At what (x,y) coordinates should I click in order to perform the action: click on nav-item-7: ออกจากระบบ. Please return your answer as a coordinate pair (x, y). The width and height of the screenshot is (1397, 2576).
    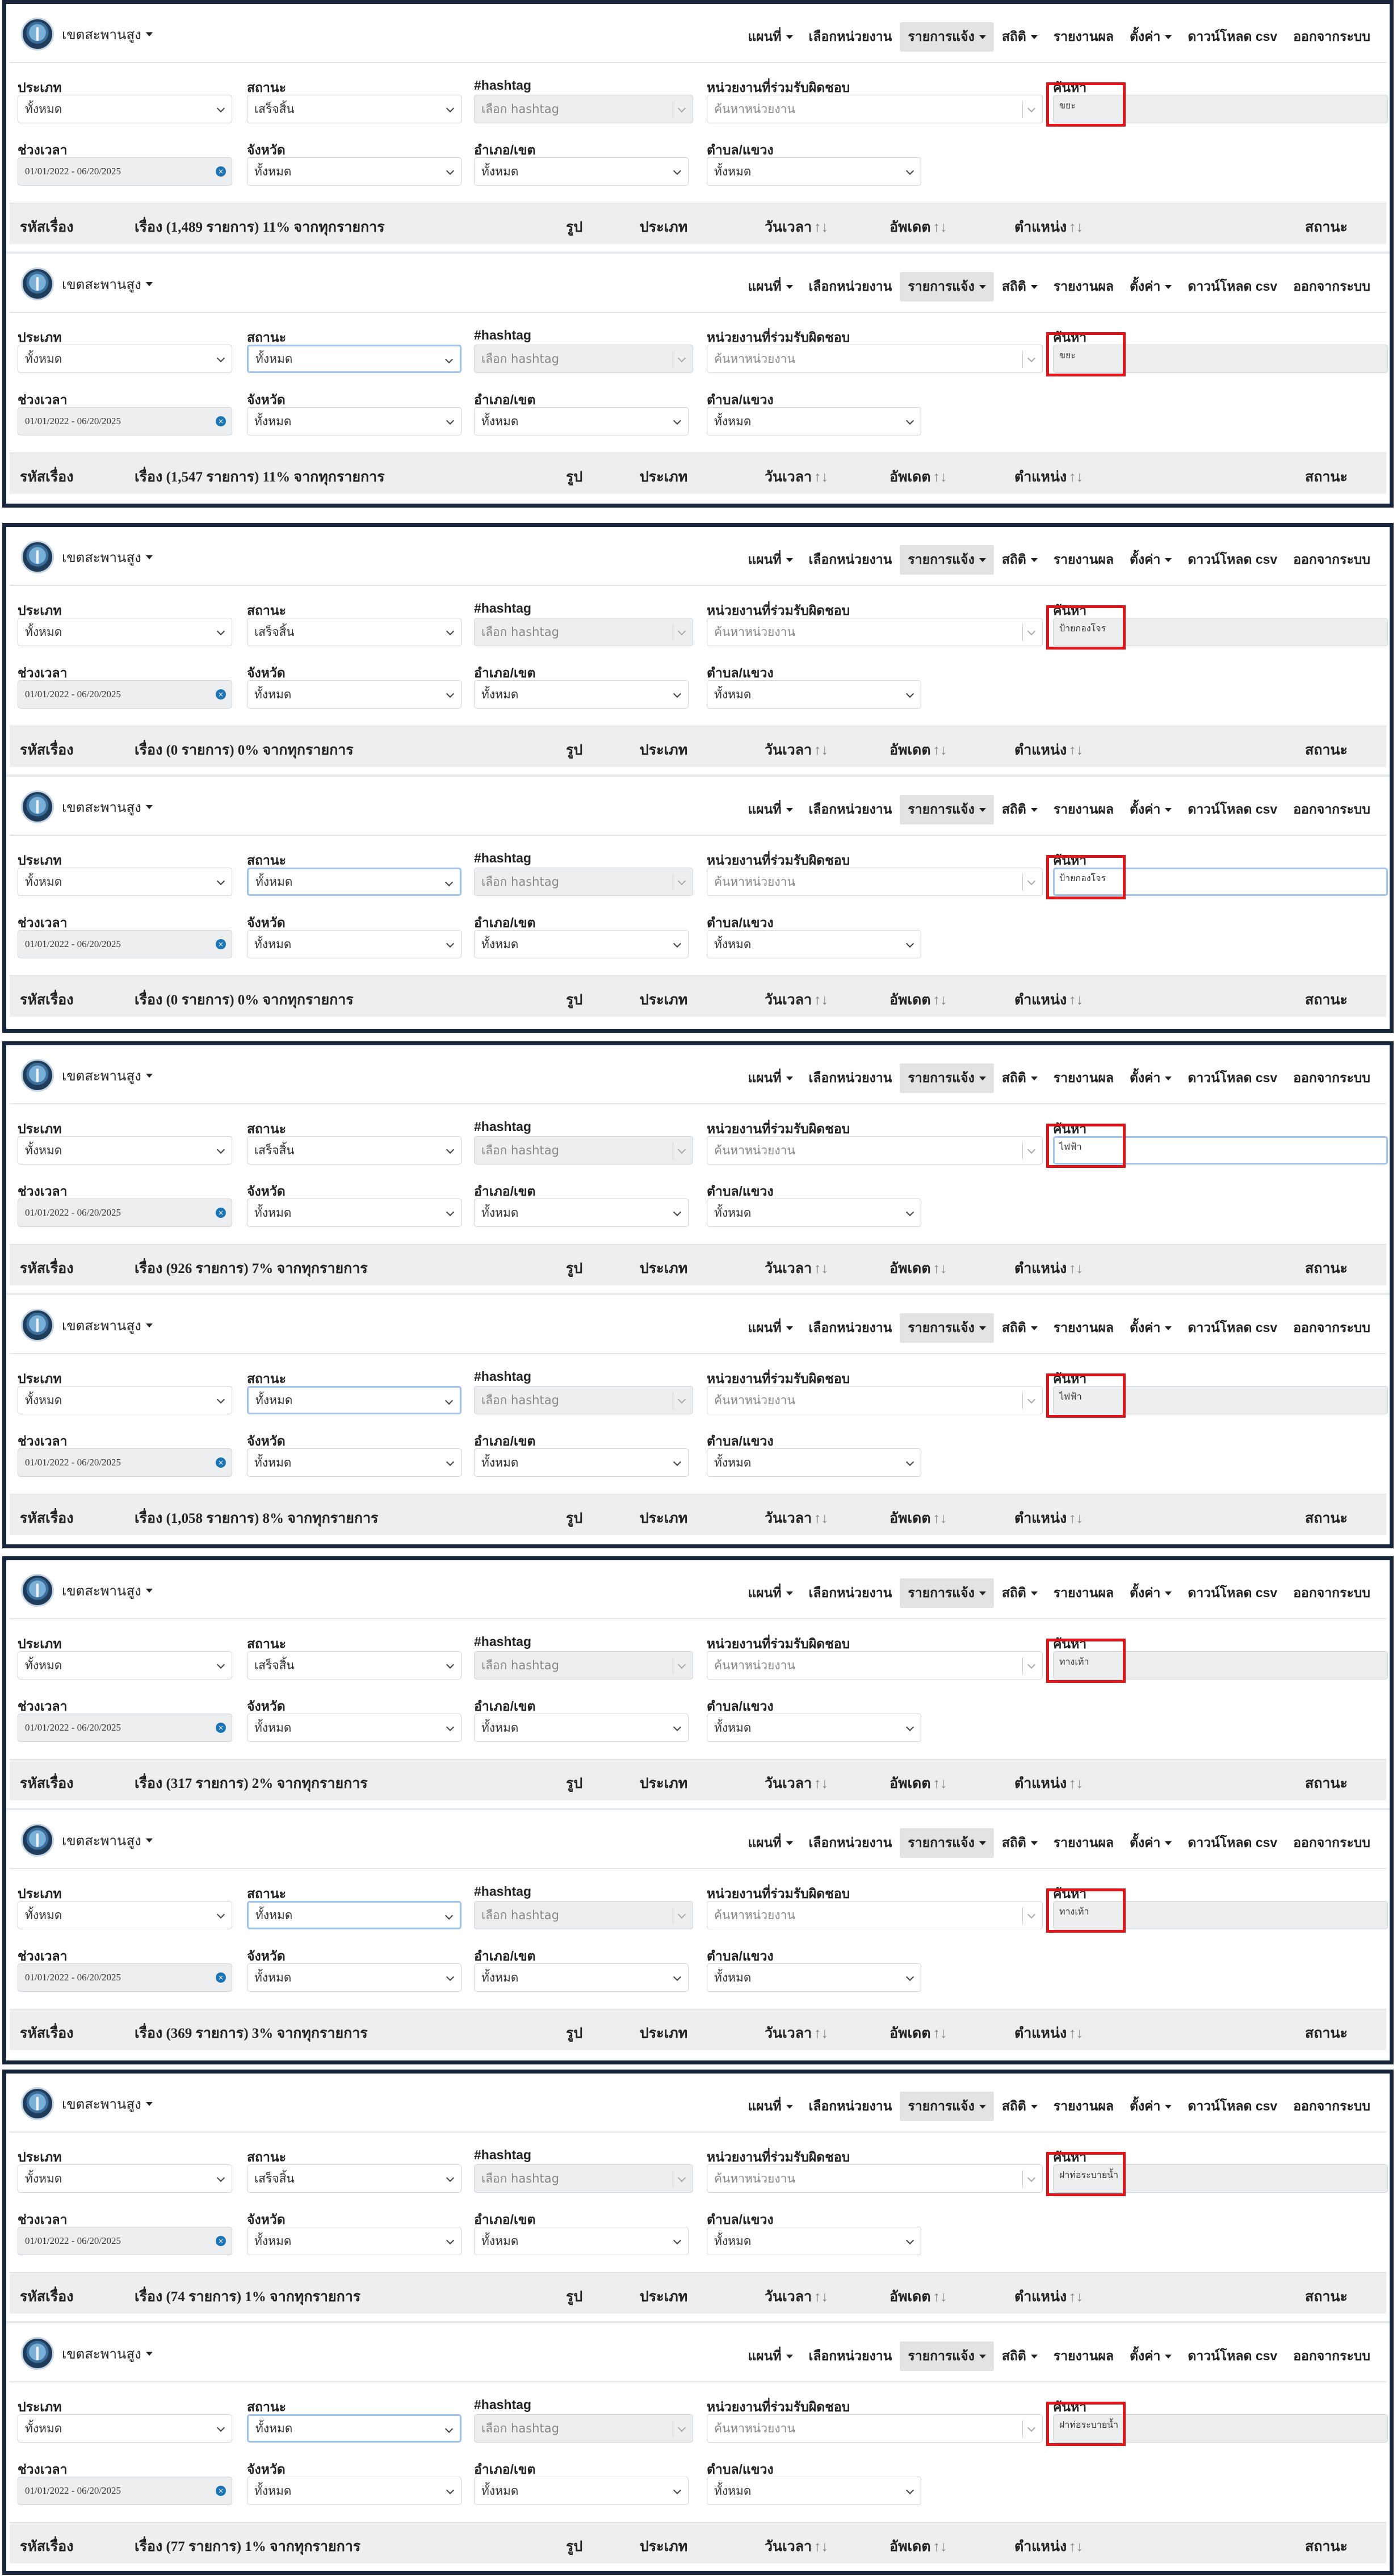
    Looking at the image, I should click on (1331, 1843).